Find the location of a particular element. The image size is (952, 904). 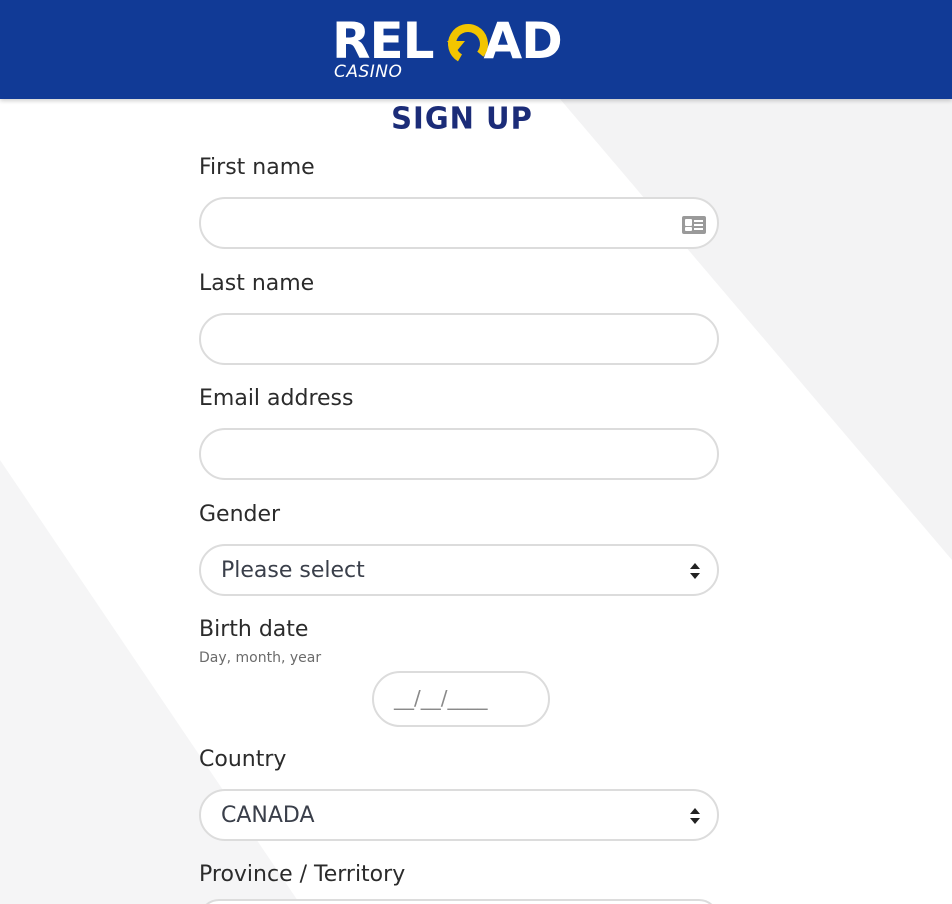

email-field is located at coordinates (459, 454).